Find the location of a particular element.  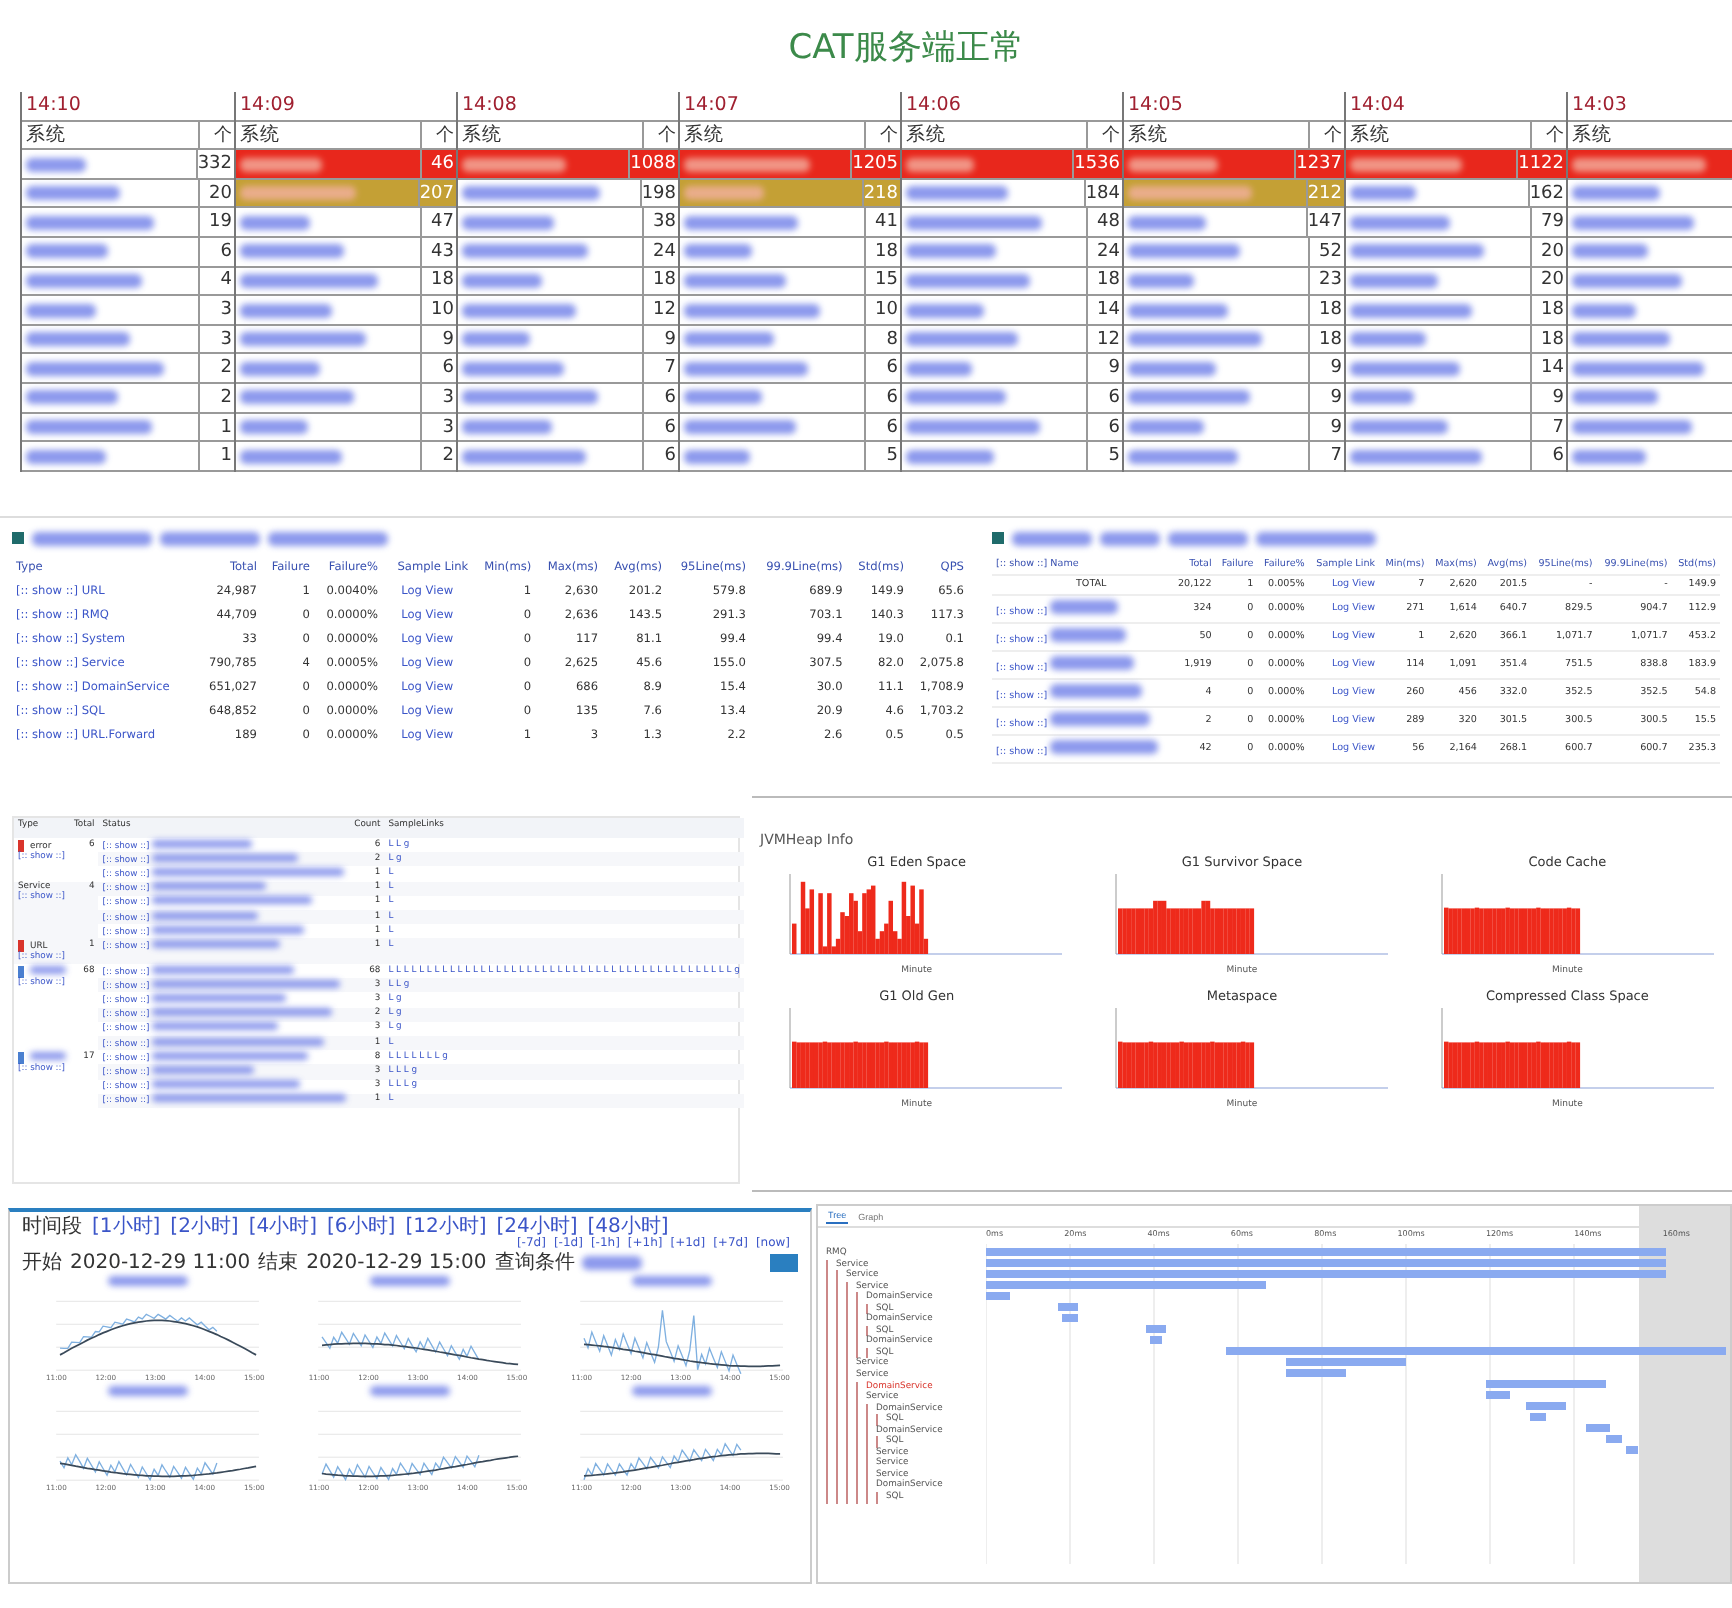

table-cell-text: 14 is located at coordinates (1552, 368).